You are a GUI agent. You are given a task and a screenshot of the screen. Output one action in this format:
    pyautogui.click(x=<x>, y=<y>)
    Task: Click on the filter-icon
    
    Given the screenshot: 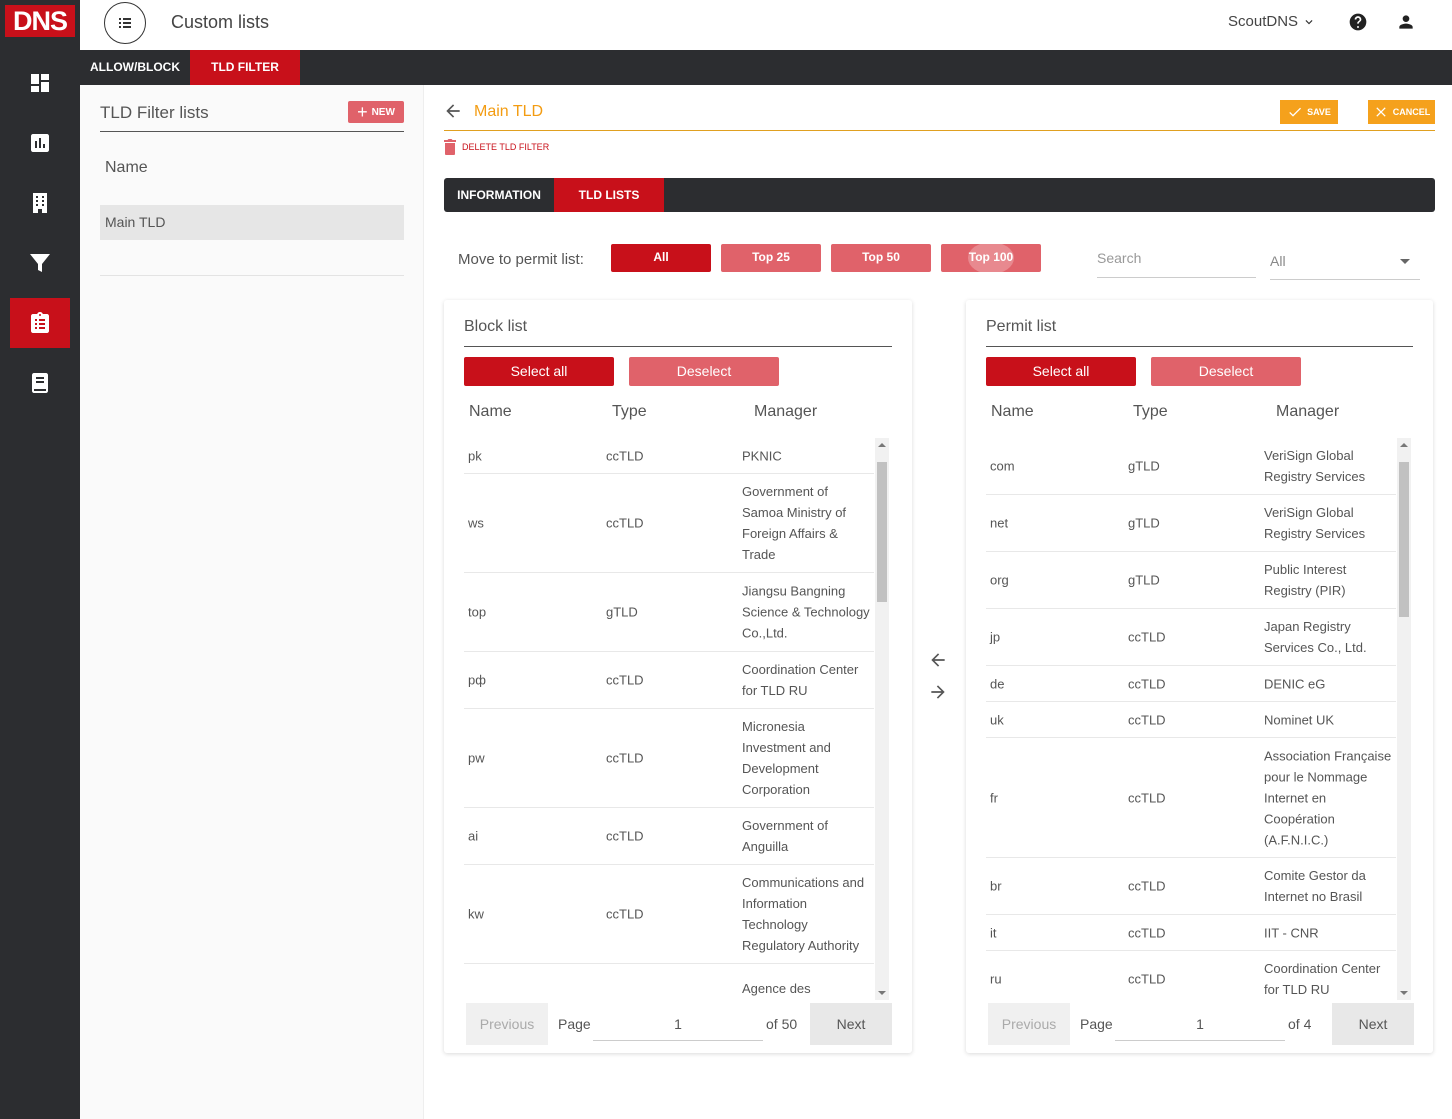 What is the action you would take?
    pyautogui.click(x=40, y=263)
    